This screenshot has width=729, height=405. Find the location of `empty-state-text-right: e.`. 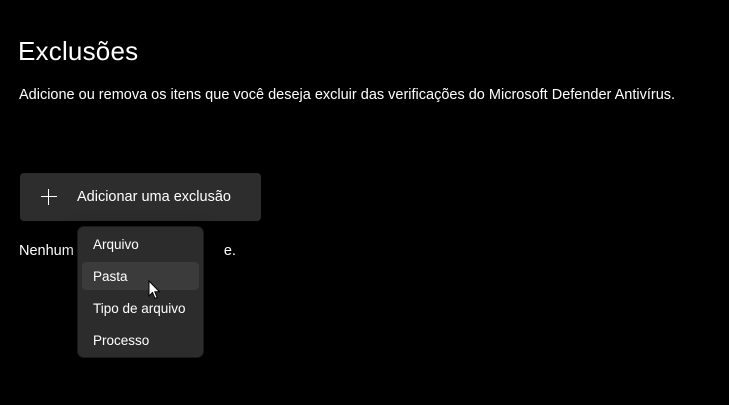

empty-state-text-right: e. is located at coordinates (229, 251).